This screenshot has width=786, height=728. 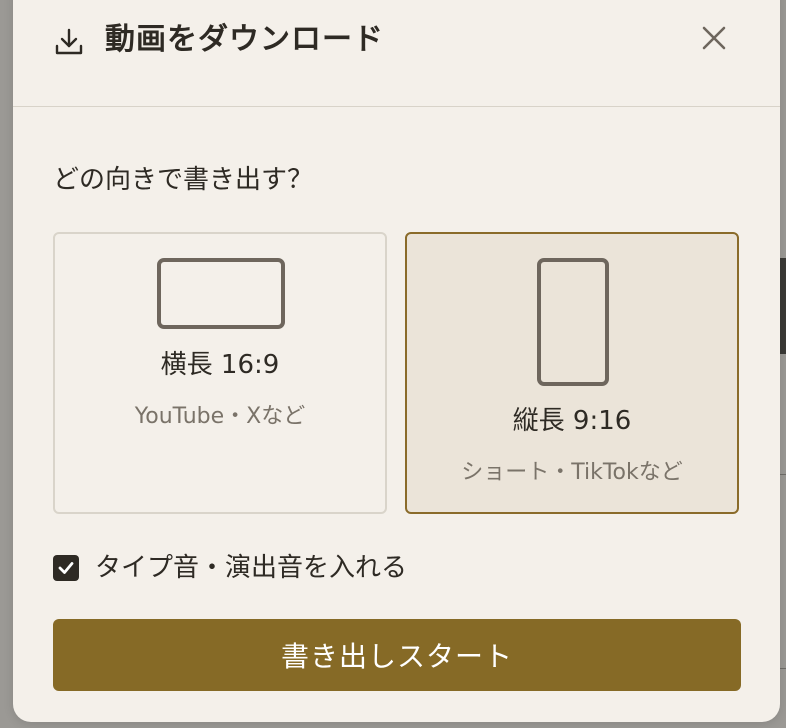 I want to click on sound-effects-checkbox, so click(x=66, y=568).